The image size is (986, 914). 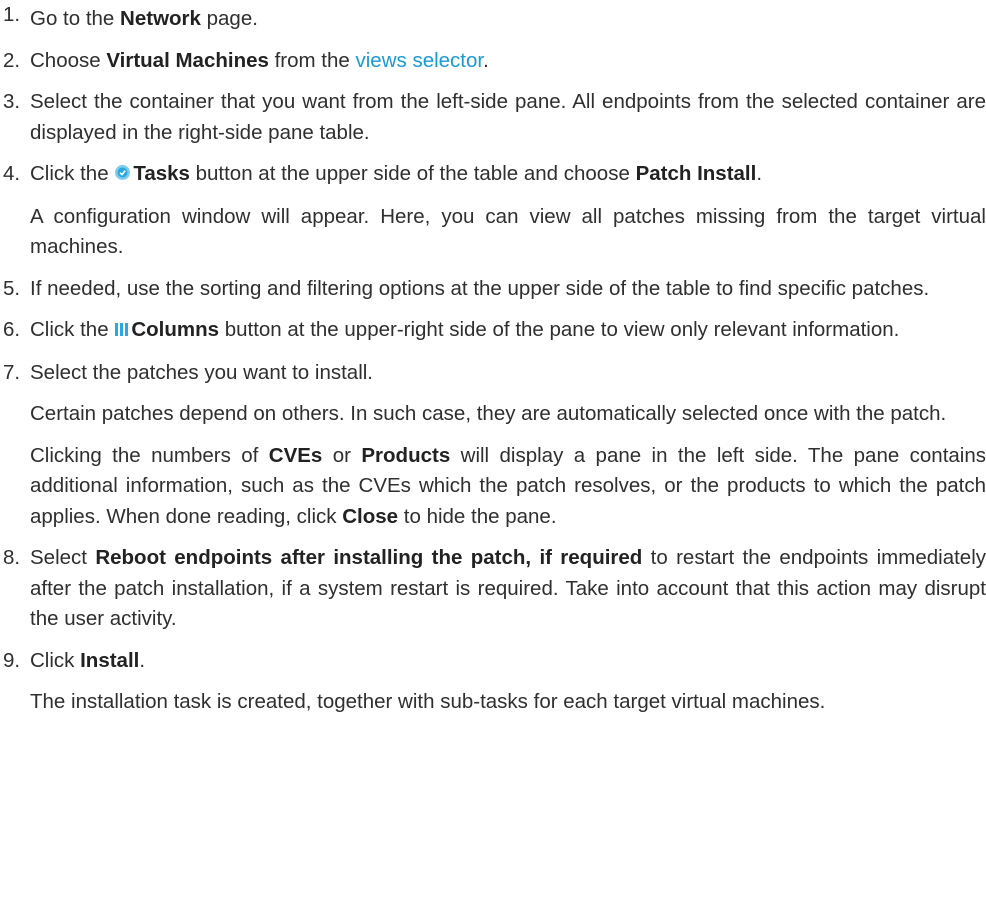 What do you see at coordinates (696, 173) in the screenshot?
I see `patch-install-label: Patch Install` at bounding box center [696, 173].